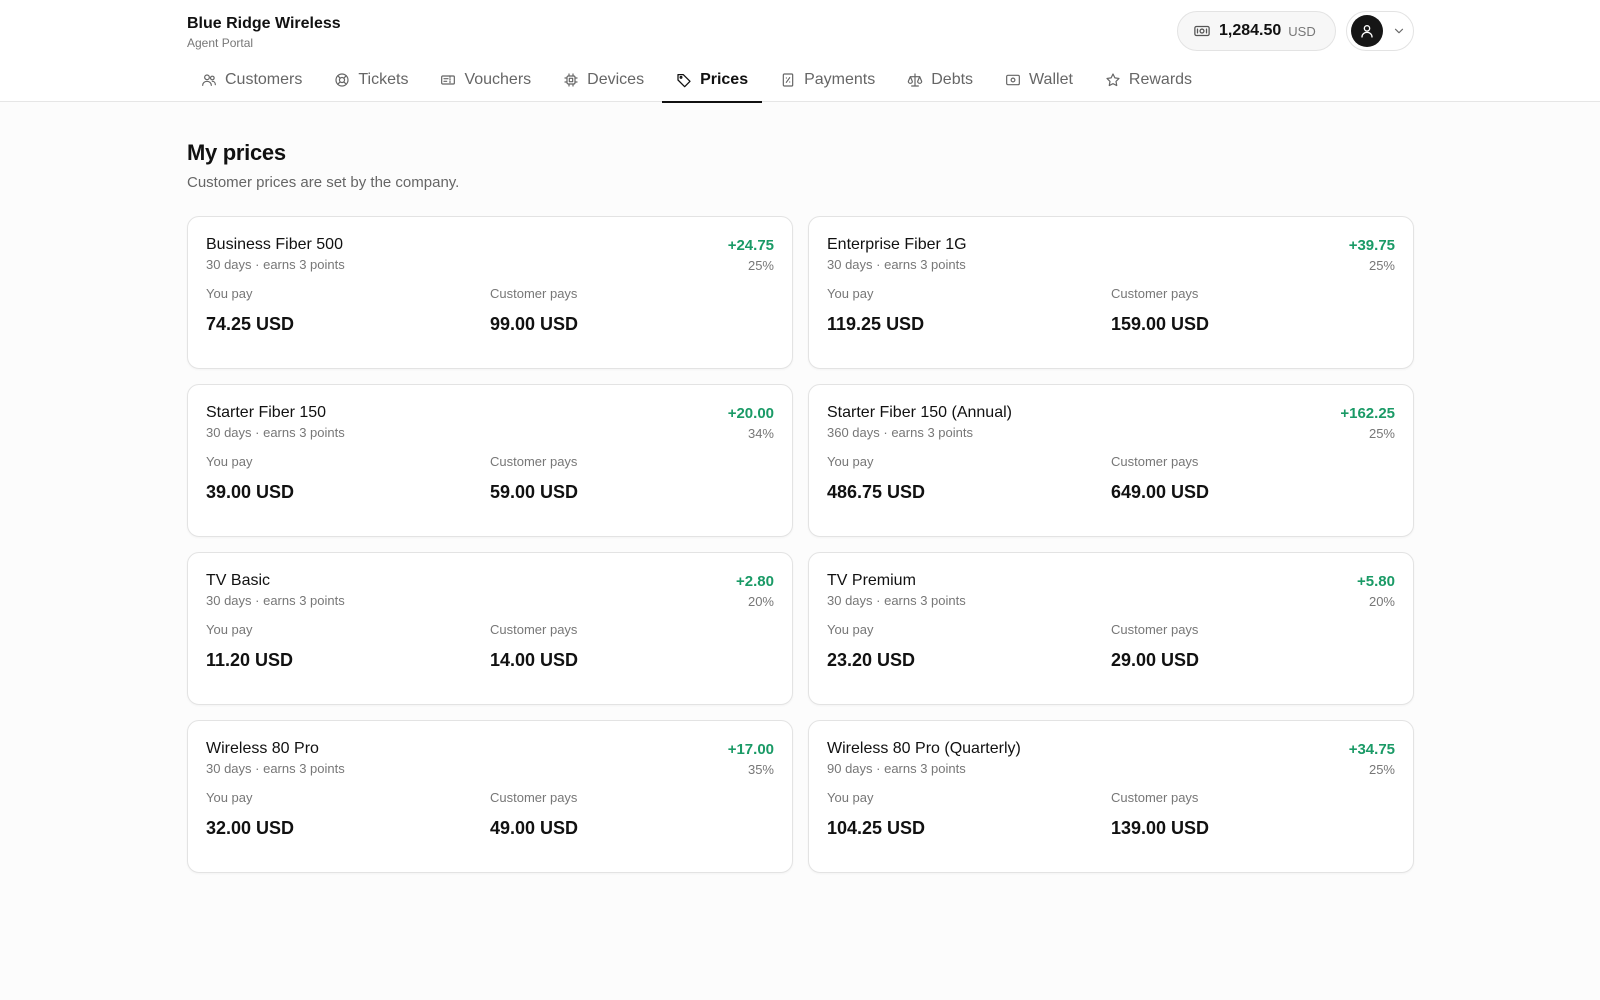  What do you see at coordinates (1155, 660) in the screenshot?
I see `customer-pays-value: 29.00 USD` at bounding box center [1155, 660].